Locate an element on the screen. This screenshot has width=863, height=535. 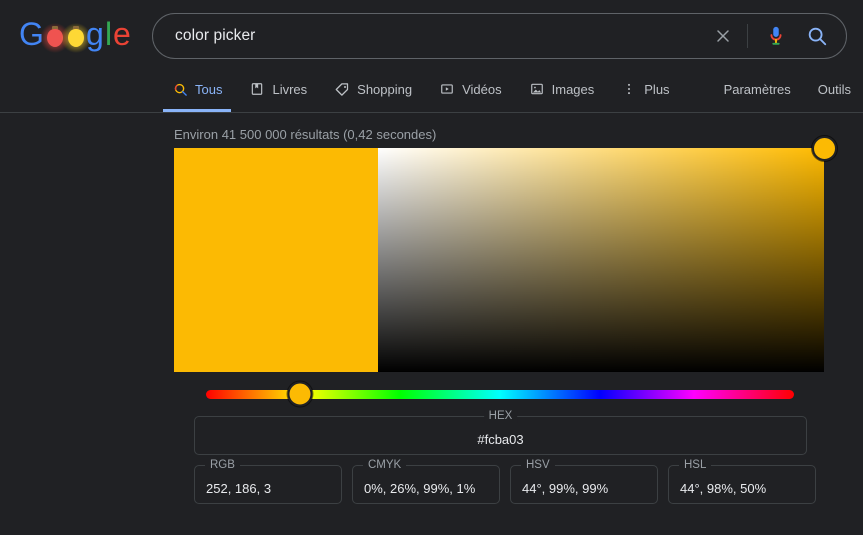
tab-plus: Plus is located at coordinates (645, 89).